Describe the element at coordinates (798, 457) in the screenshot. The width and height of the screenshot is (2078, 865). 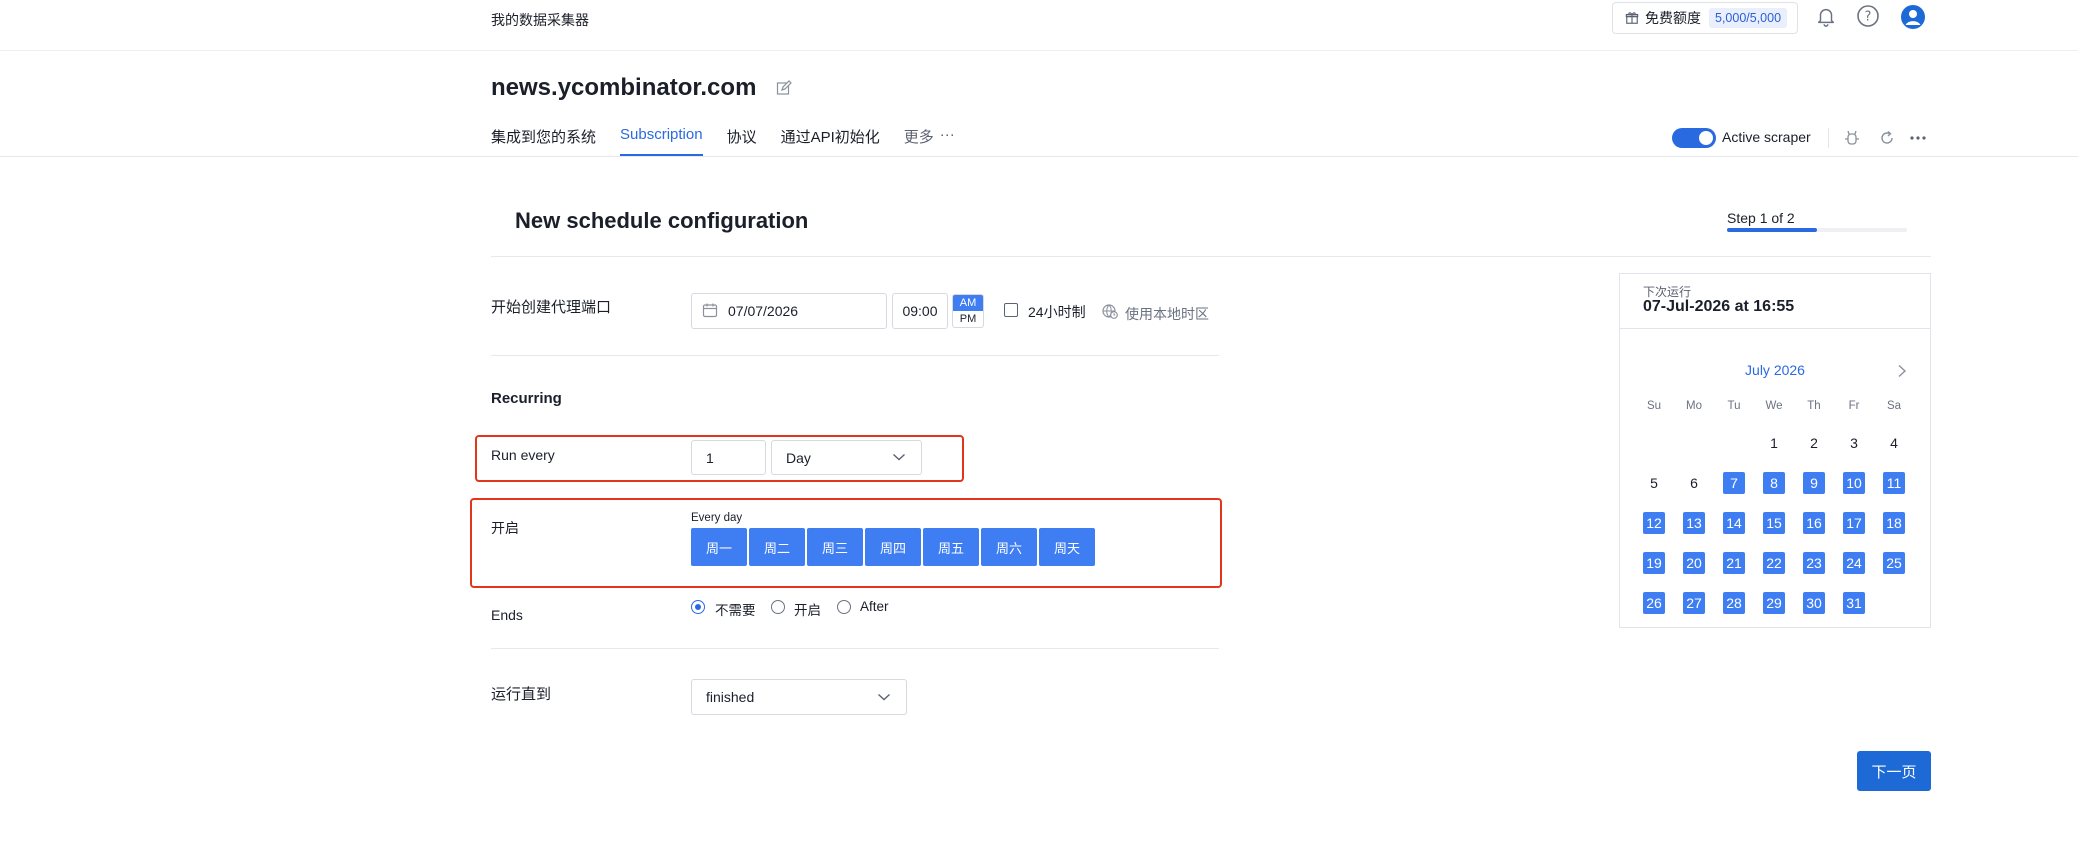
I see `run-every-unit-value: Day` at that location.